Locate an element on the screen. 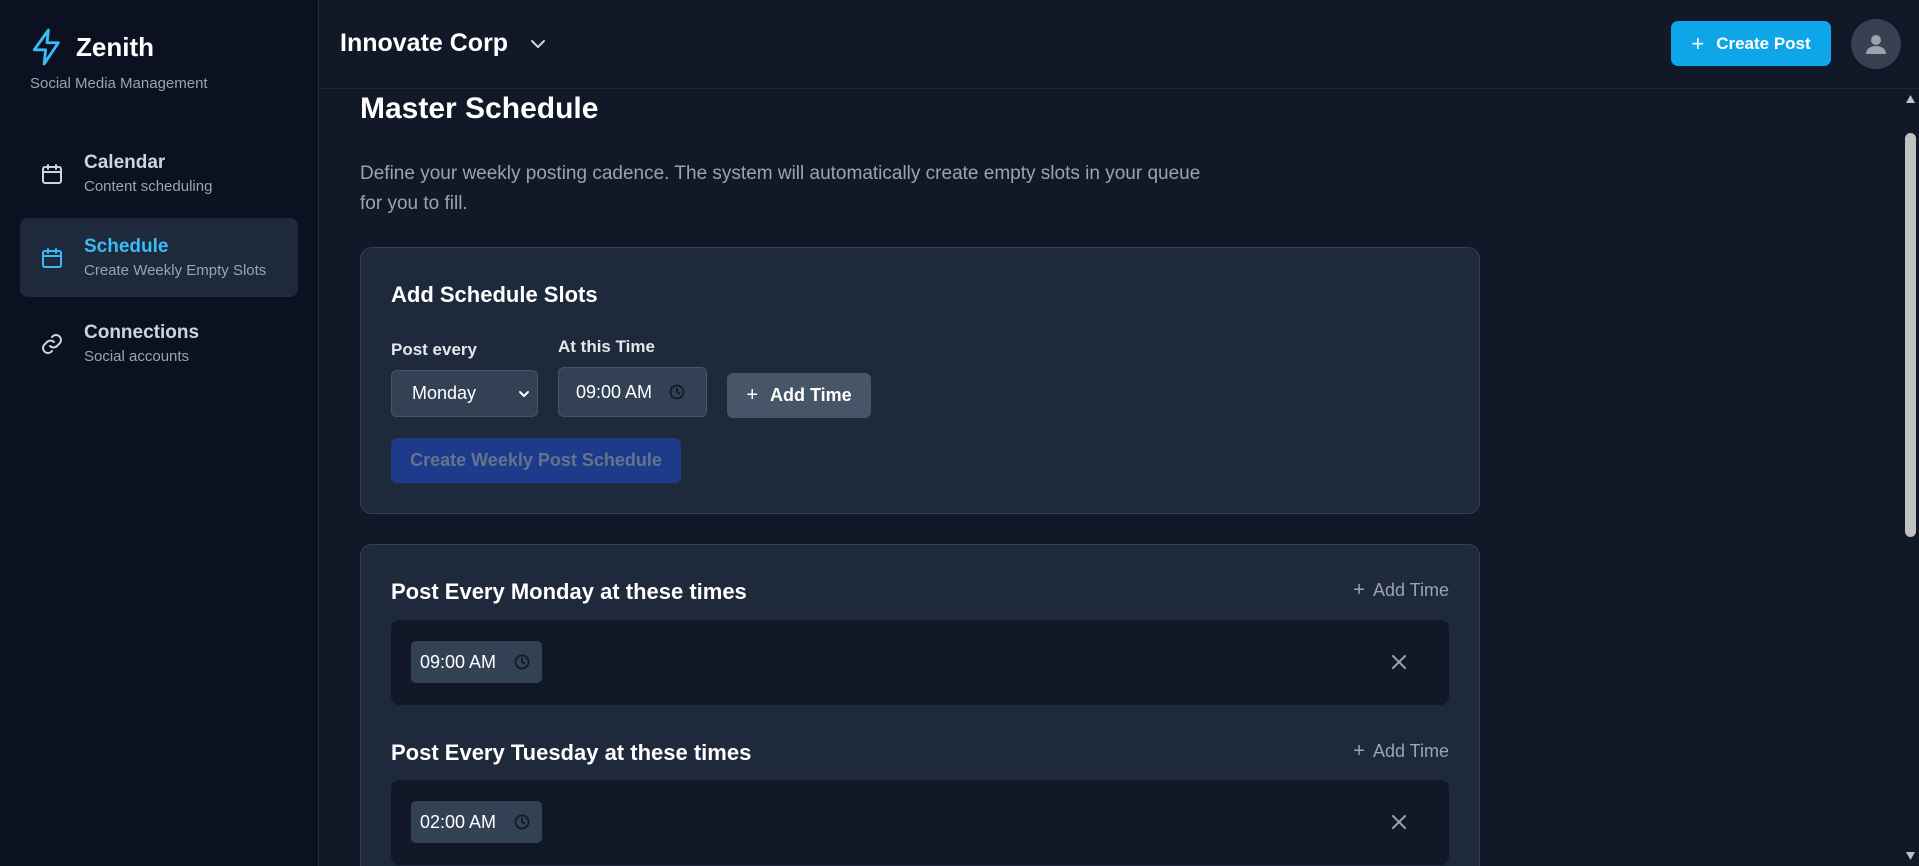  brand-name: Zenith is located at coordinates (115, 46).